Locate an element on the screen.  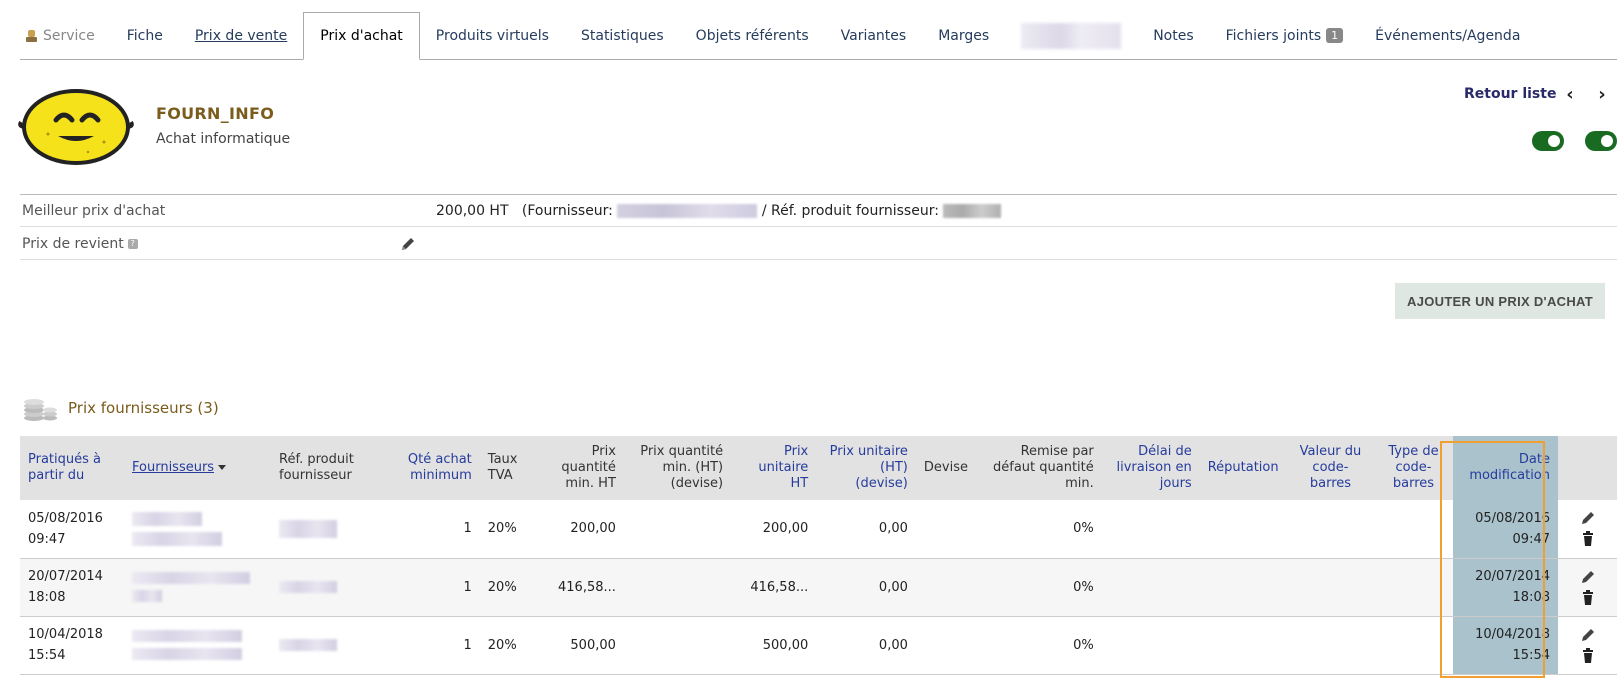
back-to-list-link: Retour liste is located at coordinates (1510, 94).